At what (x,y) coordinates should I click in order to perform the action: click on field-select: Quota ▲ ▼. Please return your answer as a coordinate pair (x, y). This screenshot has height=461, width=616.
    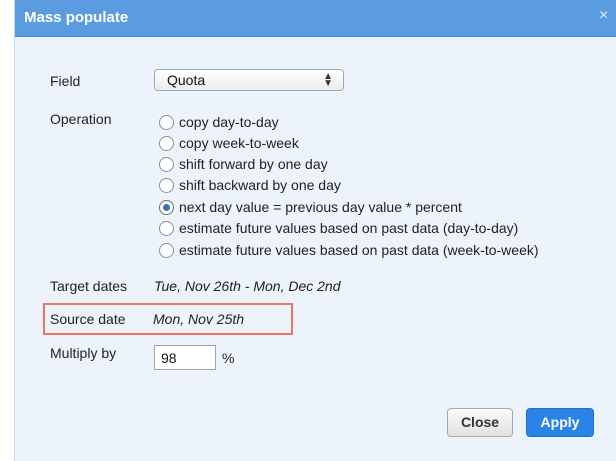
    Looking at the image, I should click on (249, 80).